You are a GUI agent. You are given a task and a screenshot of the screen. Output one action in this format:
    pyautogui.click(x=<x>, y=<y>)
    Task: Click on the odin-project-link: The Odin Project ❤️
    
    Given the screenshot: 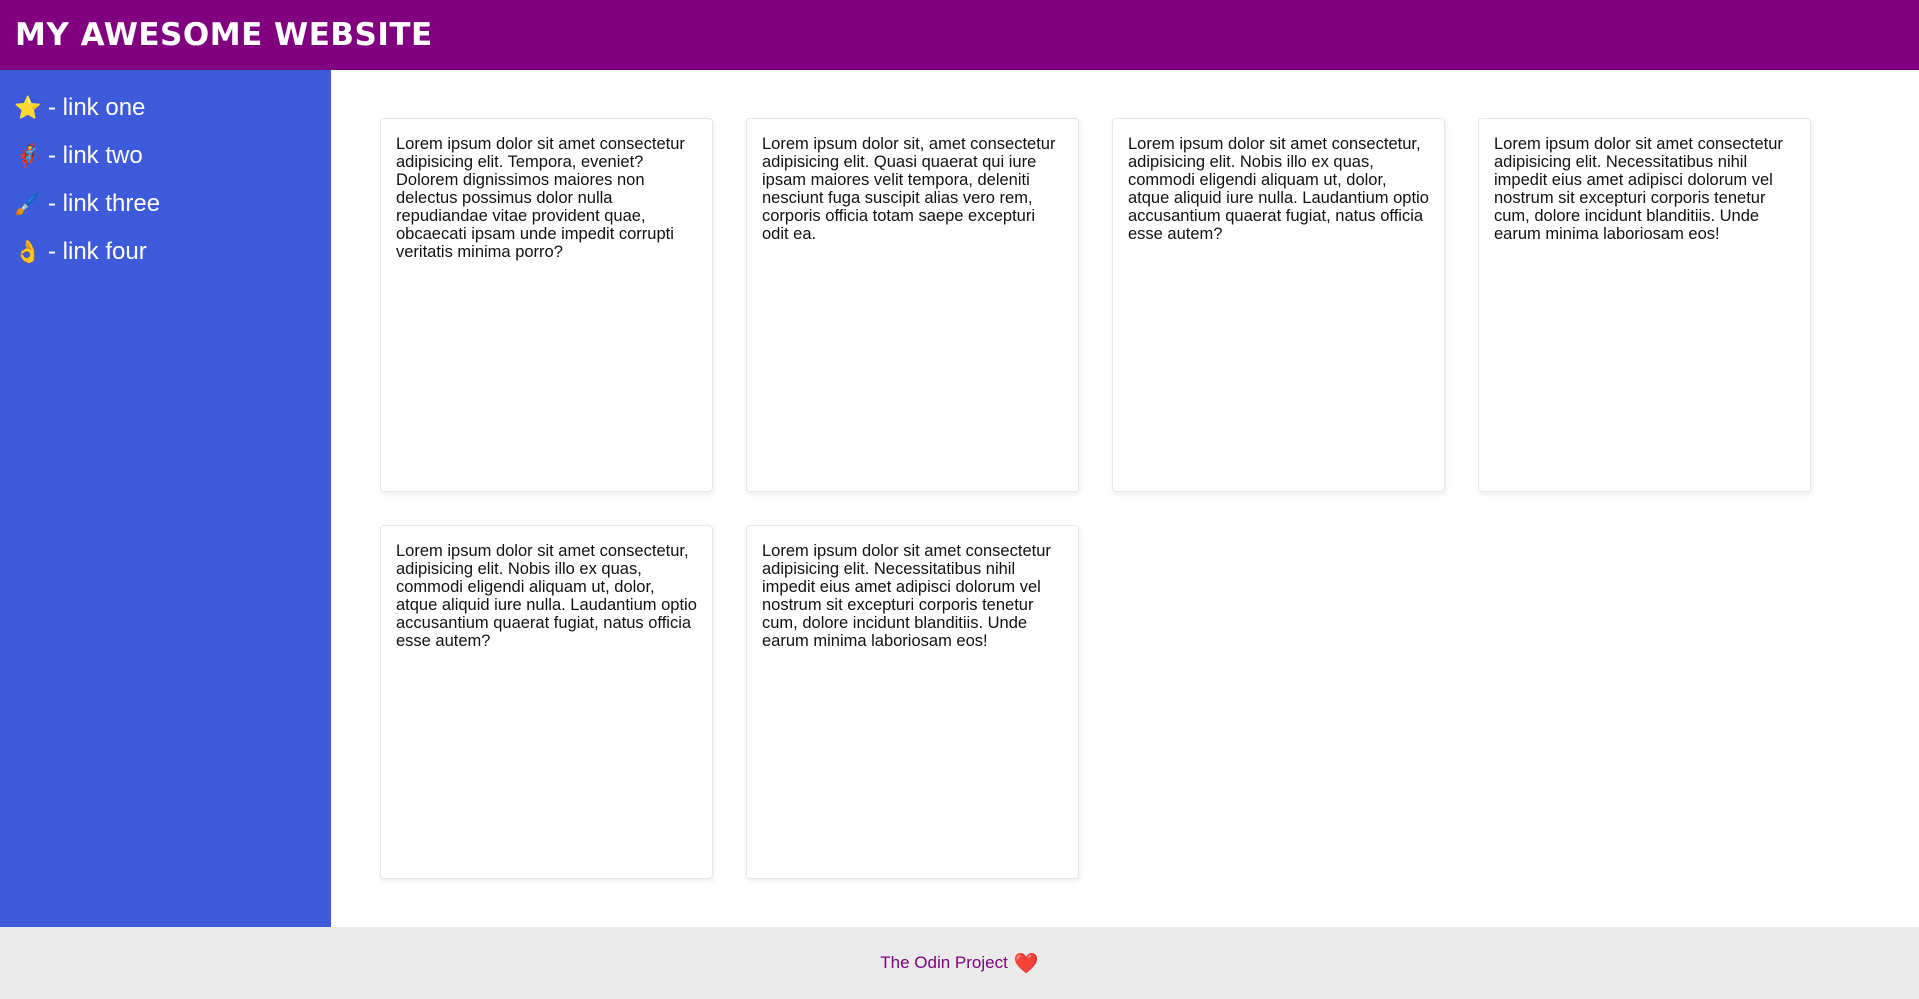 What is the action you would take?
    pyautogui.click(x=959, y=963)
    